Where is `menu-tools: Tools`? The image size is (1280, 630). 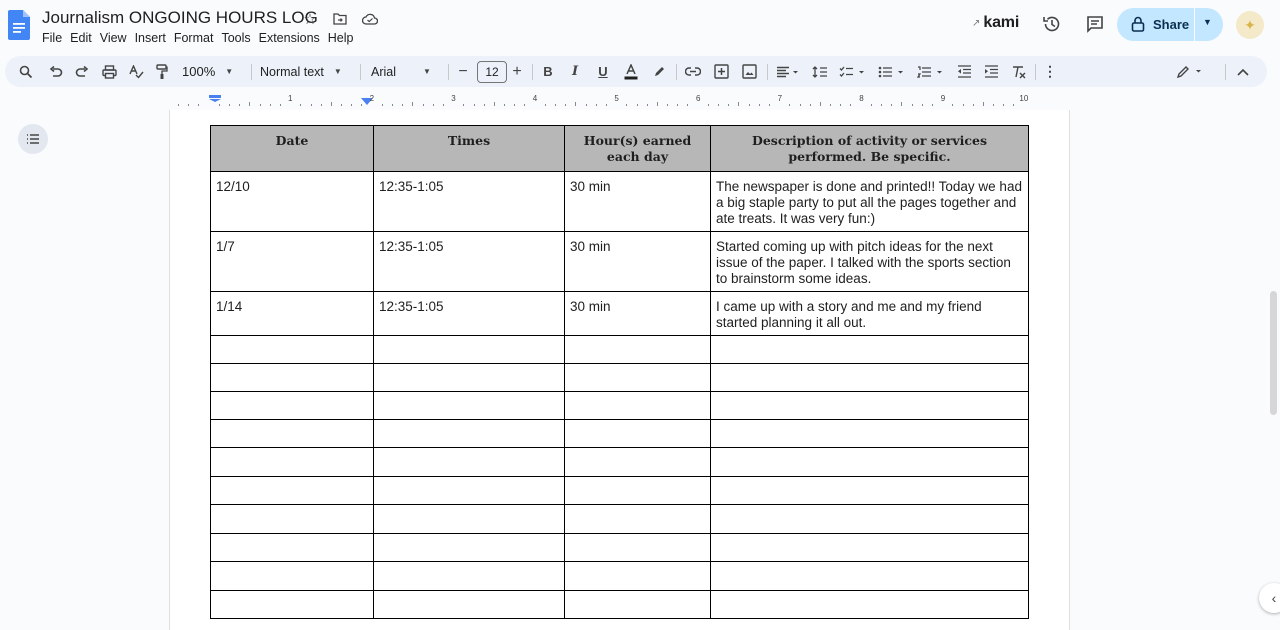
menu-tools: Tools is located at coordinates (235, 38).